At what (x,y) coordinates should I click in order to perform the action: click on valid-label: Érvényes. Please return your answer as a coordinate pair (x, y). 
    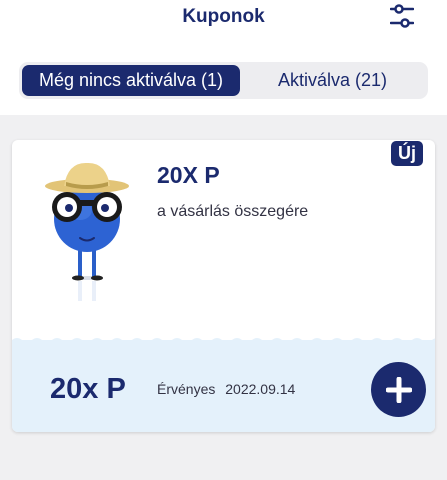
    Looking at the image, I should click on (186, 389).